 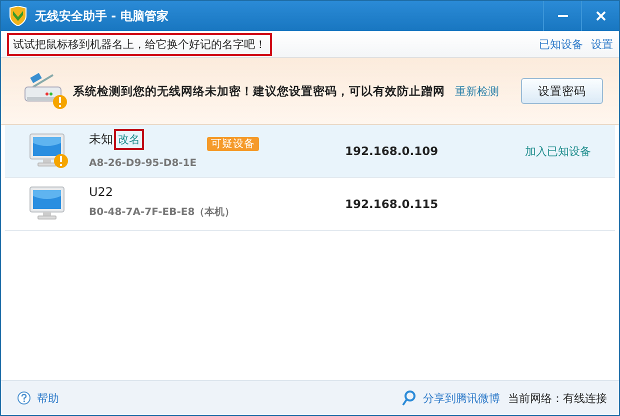 I want to click on close-icon, so click(x=600, y=16).